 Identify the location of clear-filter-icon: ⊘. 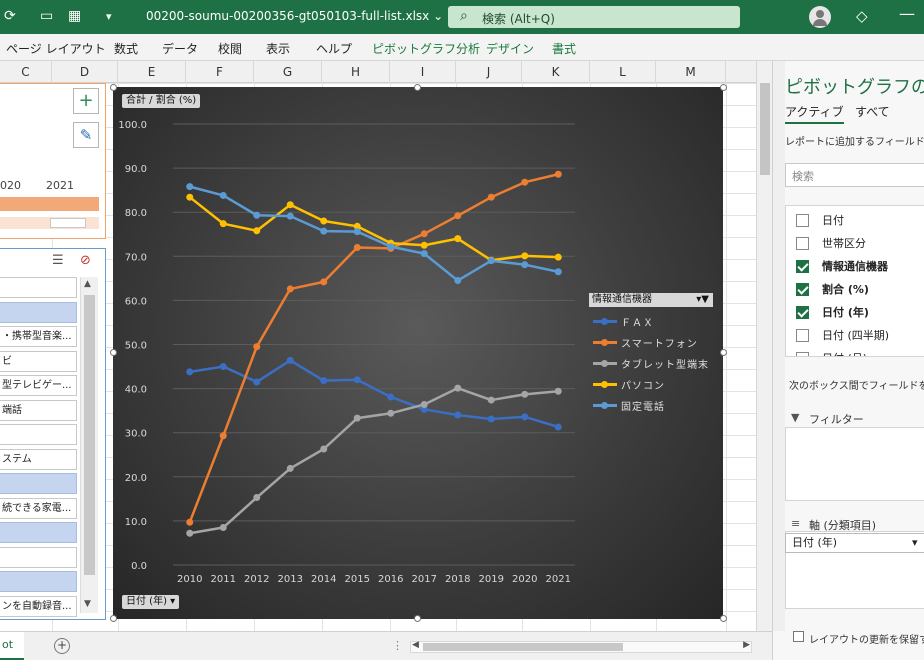
(85, 260).